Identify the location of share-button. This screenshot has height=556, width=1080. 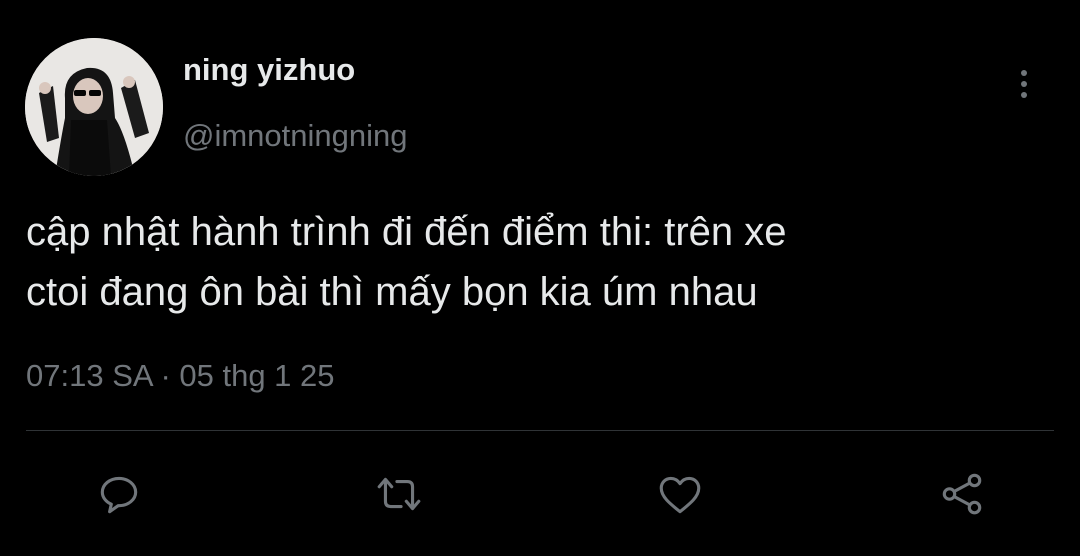
(962, 494).